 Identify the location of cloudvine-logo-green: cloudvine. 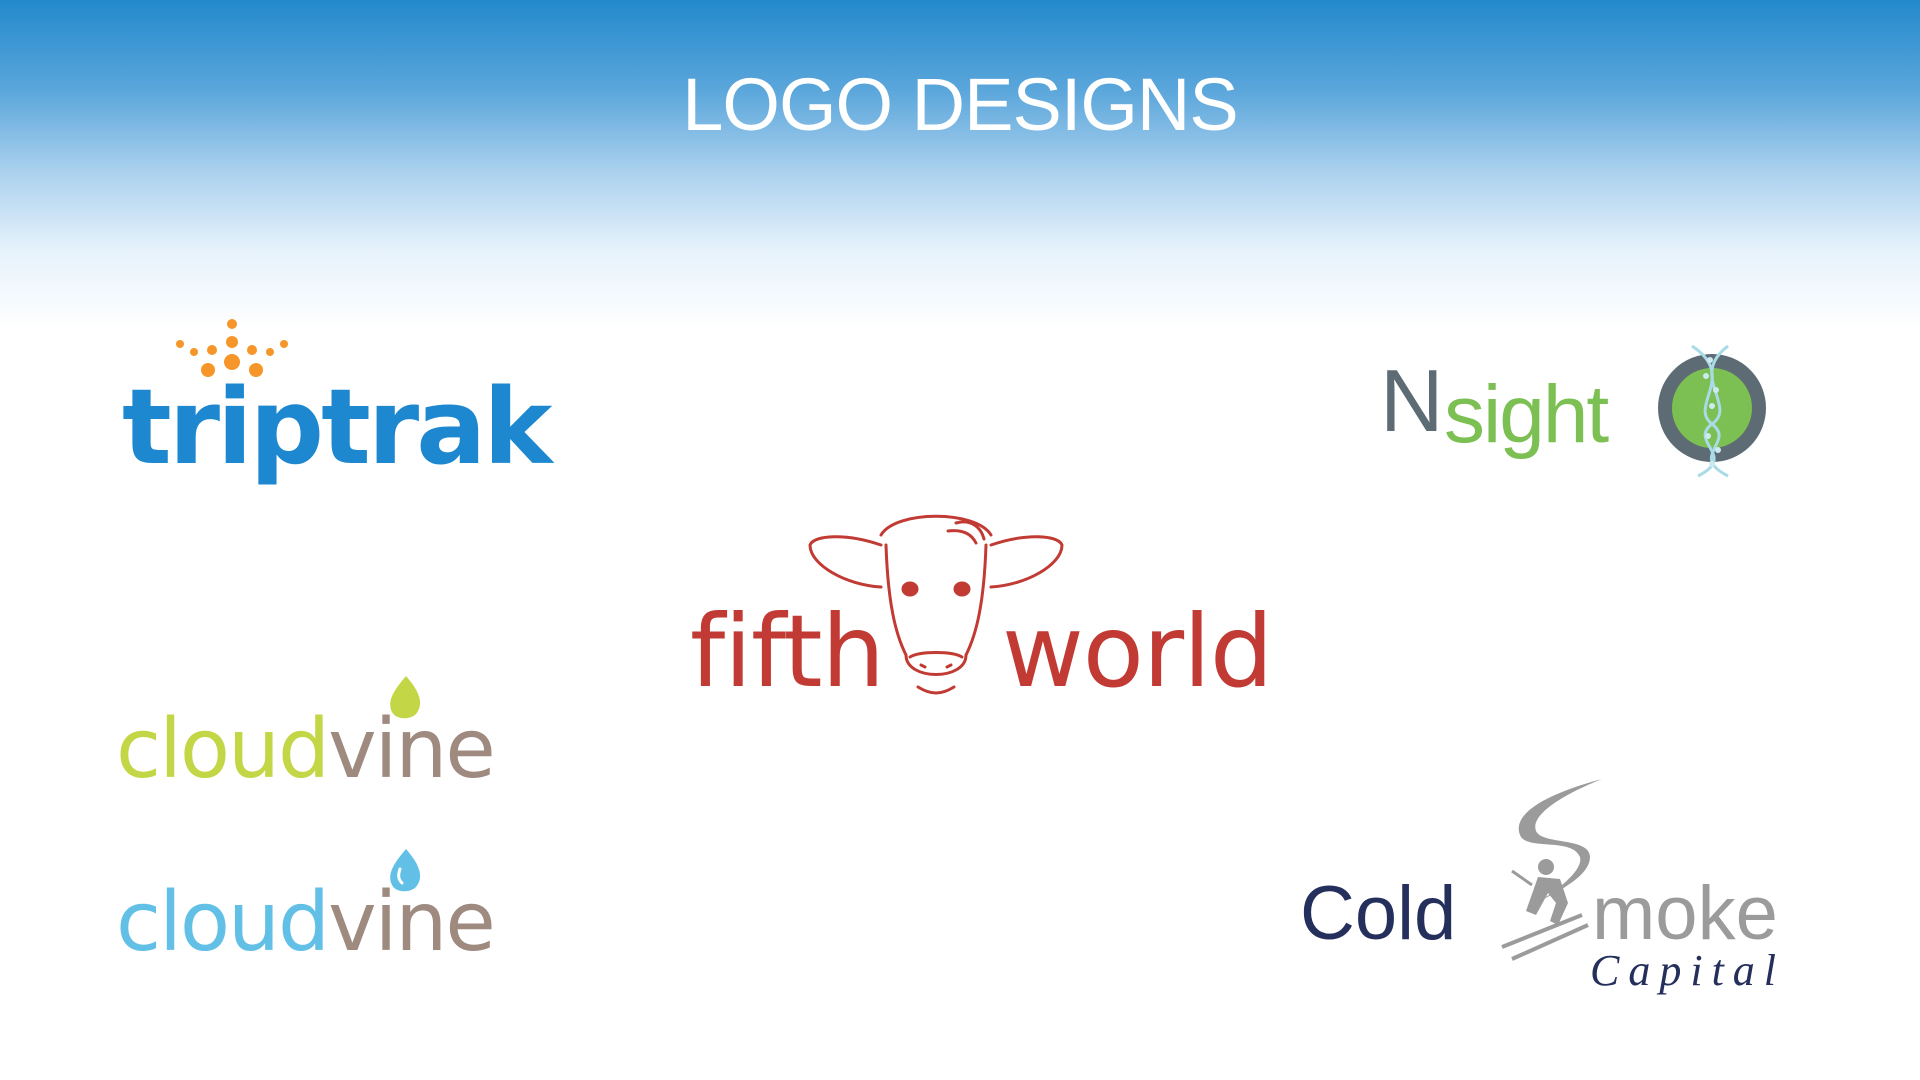
(326, 736).